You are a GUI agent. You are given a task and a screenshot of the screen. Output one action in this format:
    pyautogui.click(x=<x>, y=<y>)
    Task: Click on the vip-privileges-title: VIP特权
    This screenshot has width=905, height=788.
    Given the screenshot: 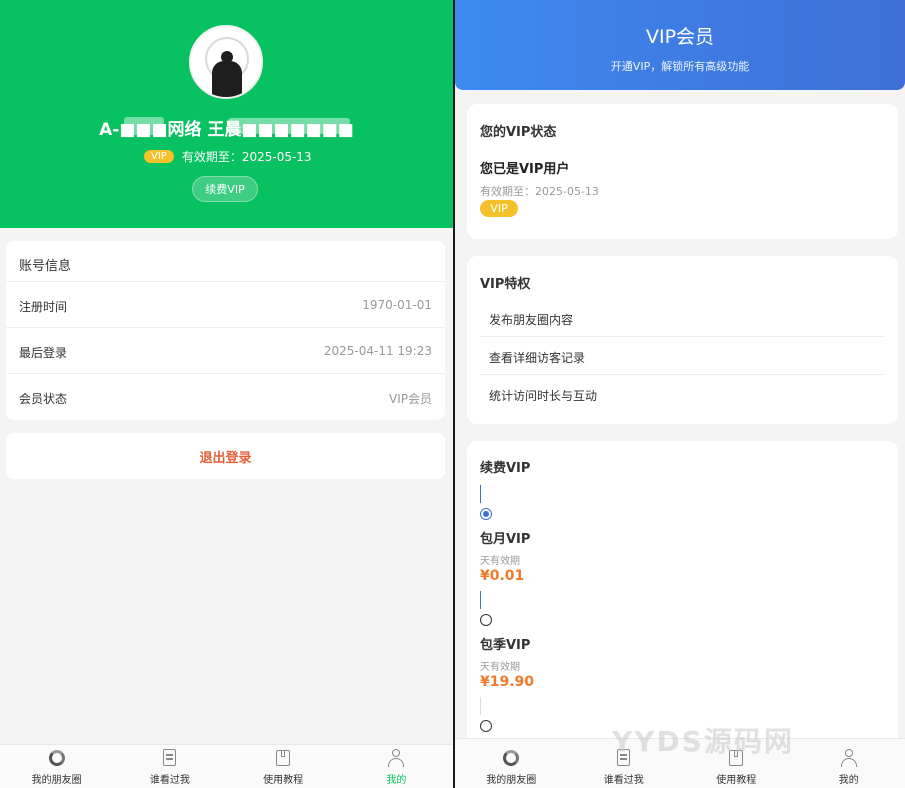 What is the action you would take?
    pyautogui.click(x=505, y=284)
    